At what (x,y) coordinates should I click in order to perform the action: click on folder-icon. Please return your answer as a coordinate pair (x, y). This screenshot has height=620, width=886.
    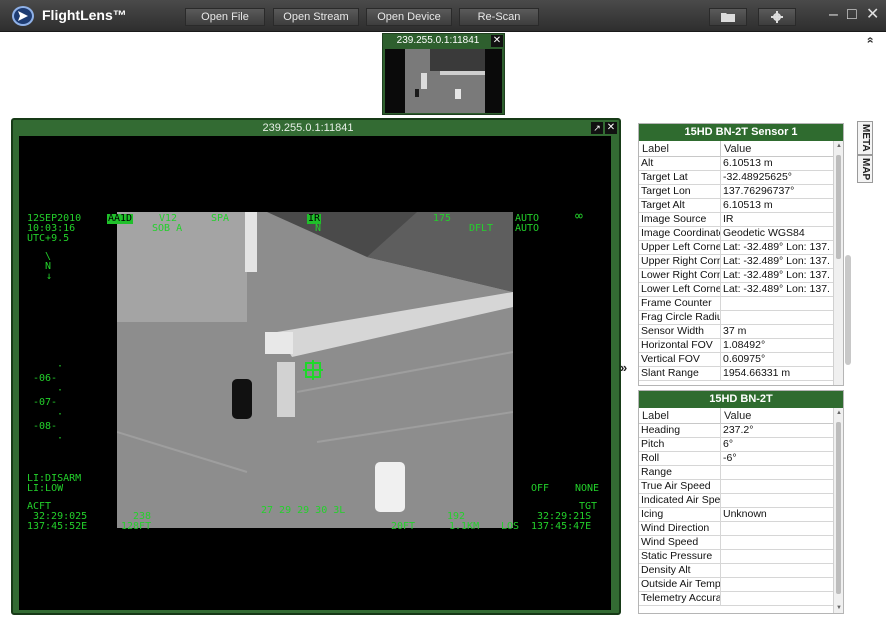
    Looking at the image, I should click on (728, 17).